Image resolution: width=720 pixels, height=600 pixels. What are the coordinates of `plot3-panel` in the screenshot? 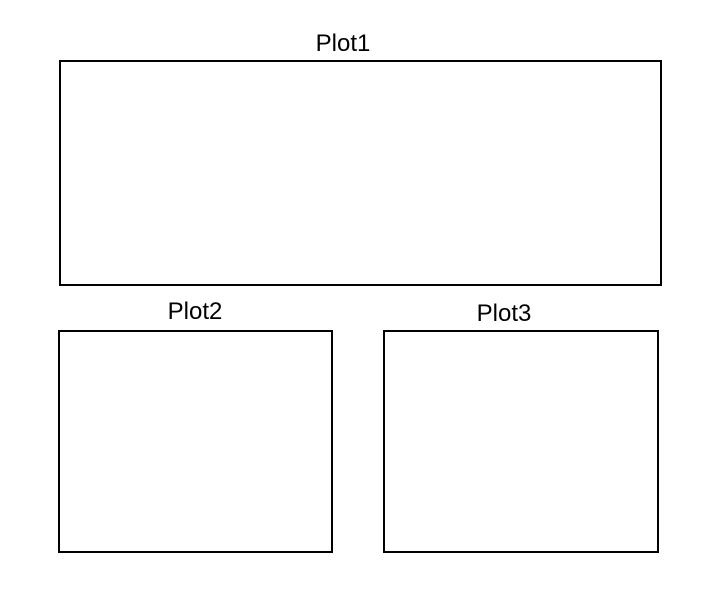 It's located at (521, 441).